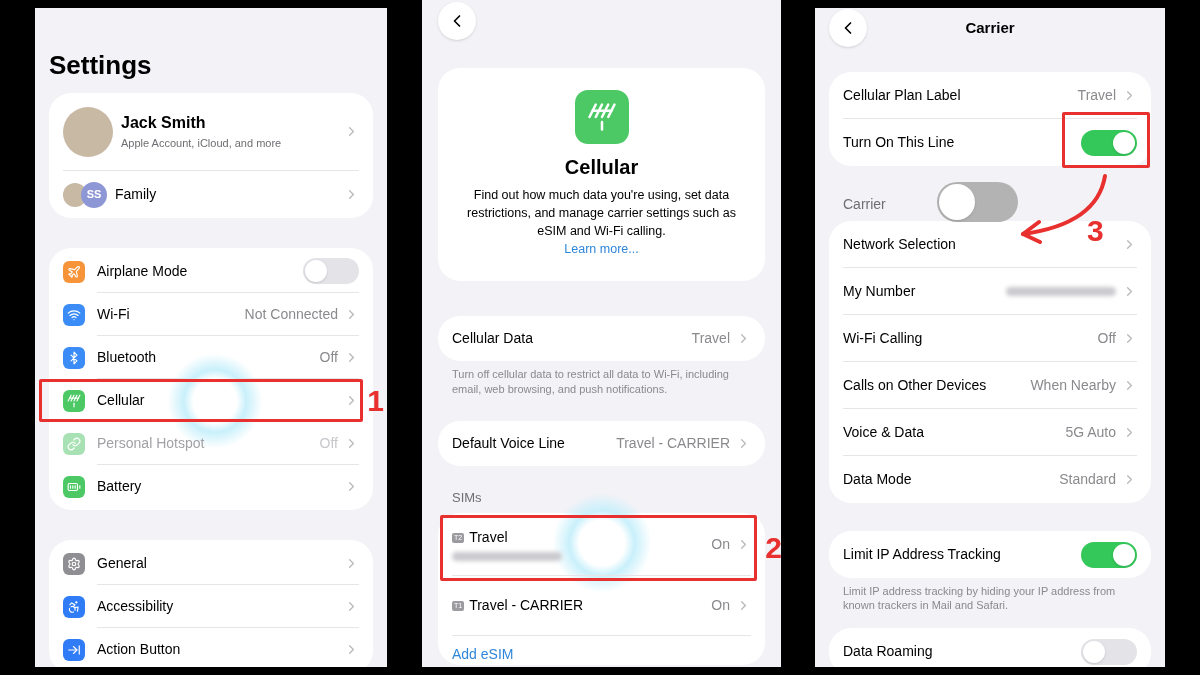  Describe the element at coordinates (921, 291) in the screenshot. I see `row-label: My Number` at that location.